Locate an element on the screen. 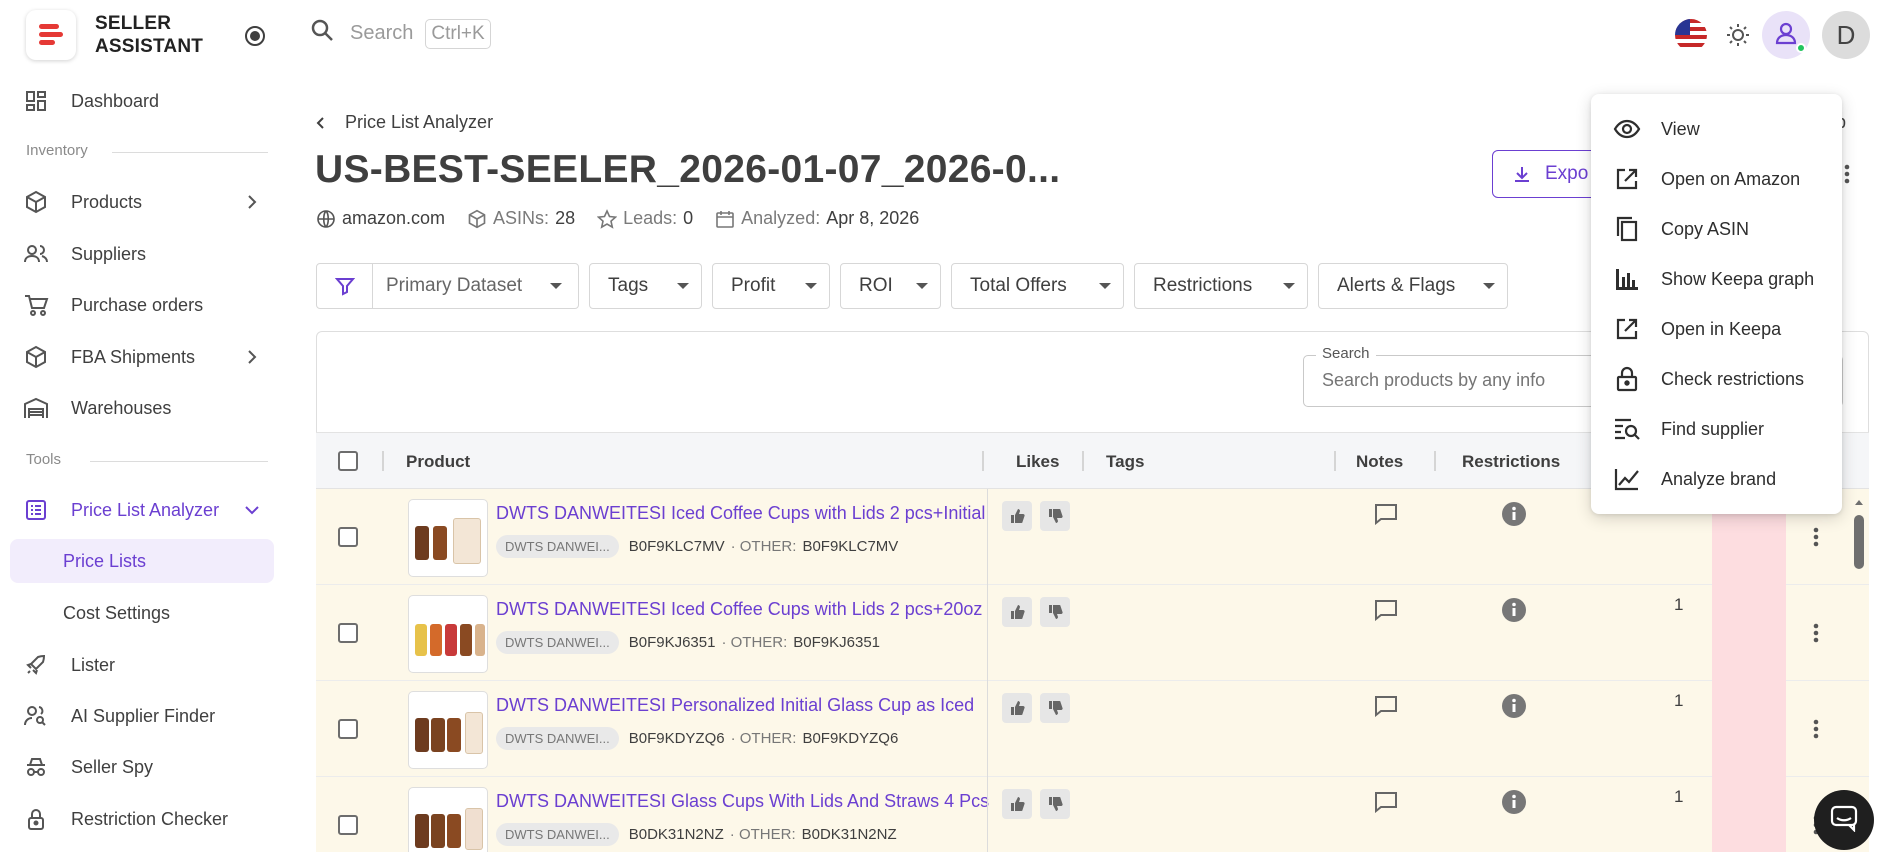  other-label-text: OTHER: is located at coordinates (768, 546).